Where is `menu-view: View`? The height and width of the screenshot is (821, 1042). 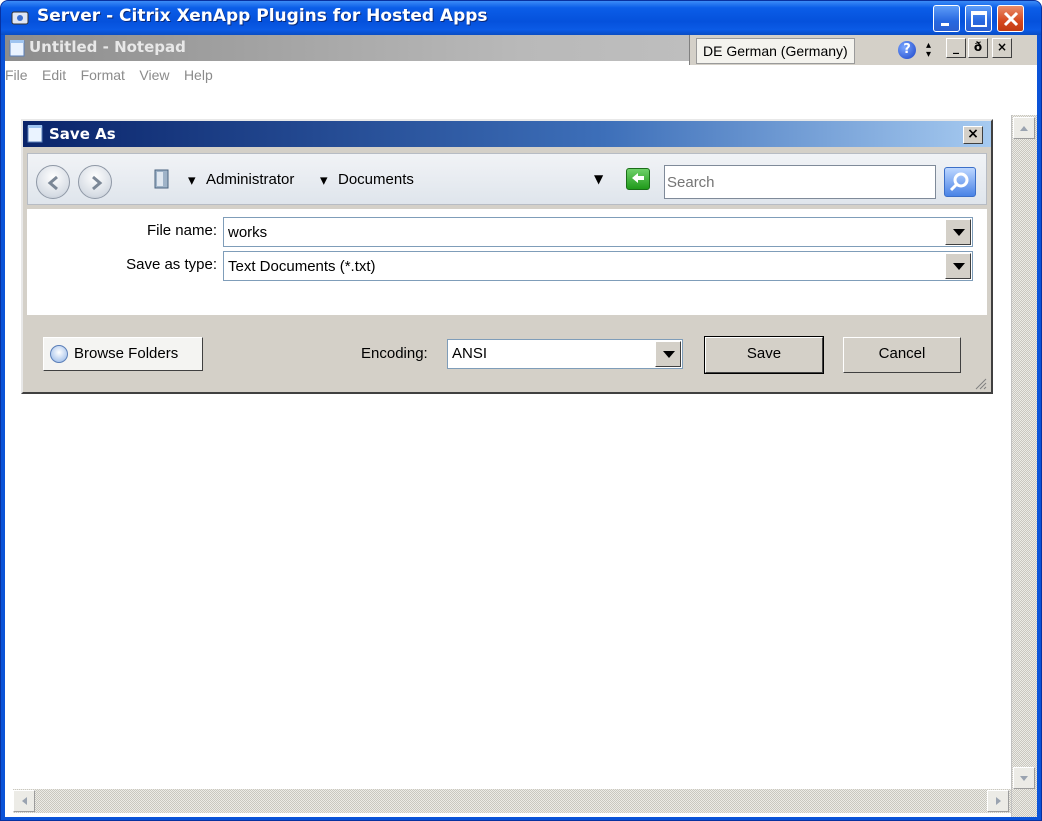
menu-view: View is located at coordinates (156, 72).